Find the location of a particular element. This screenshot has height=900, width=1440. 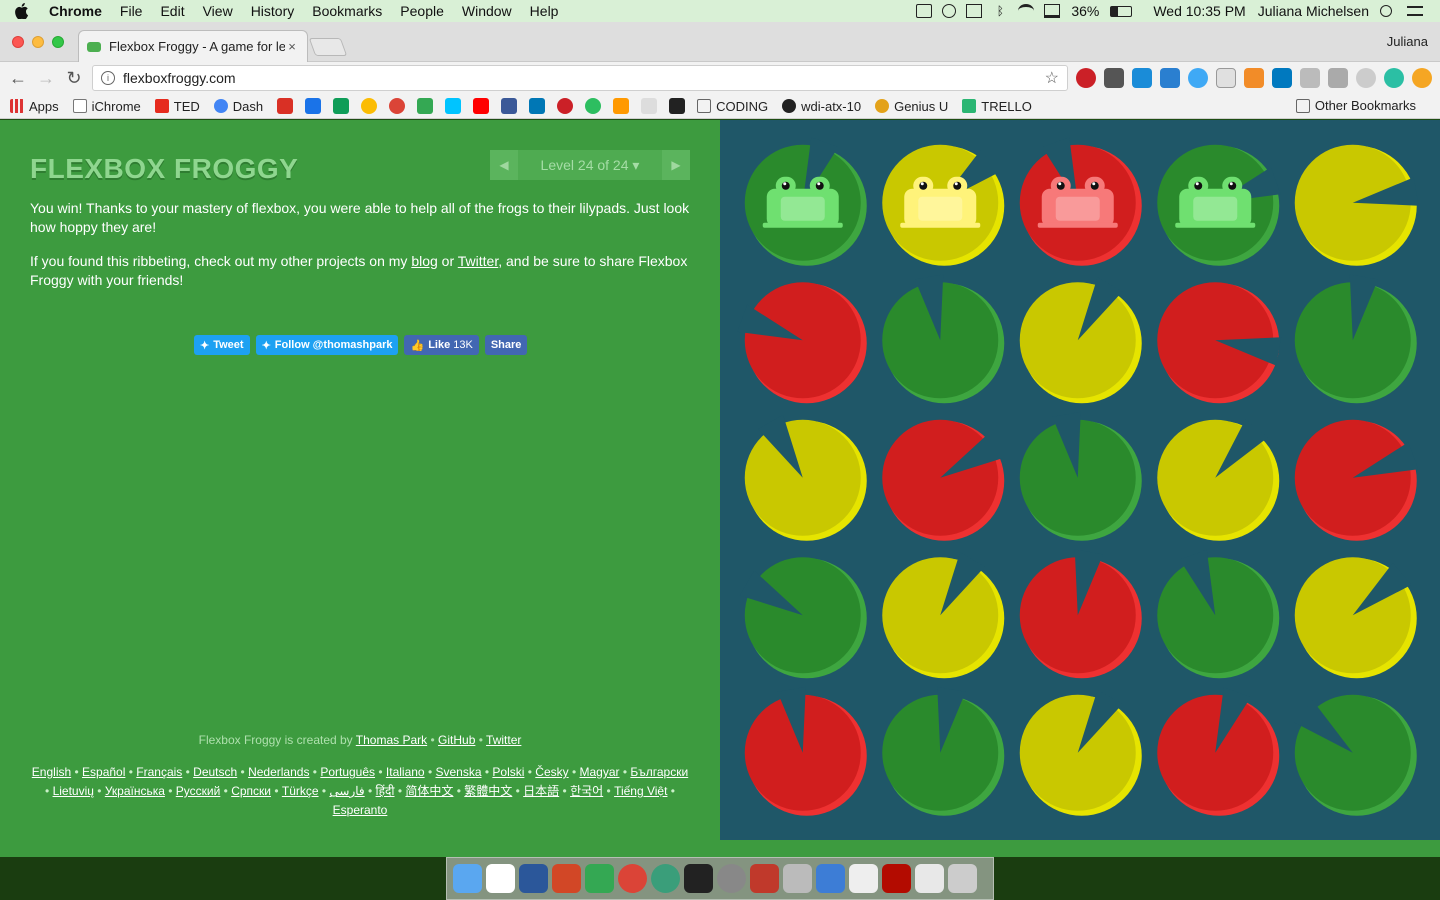

cloud-extension-icon is located at coordinates (1366, 78).